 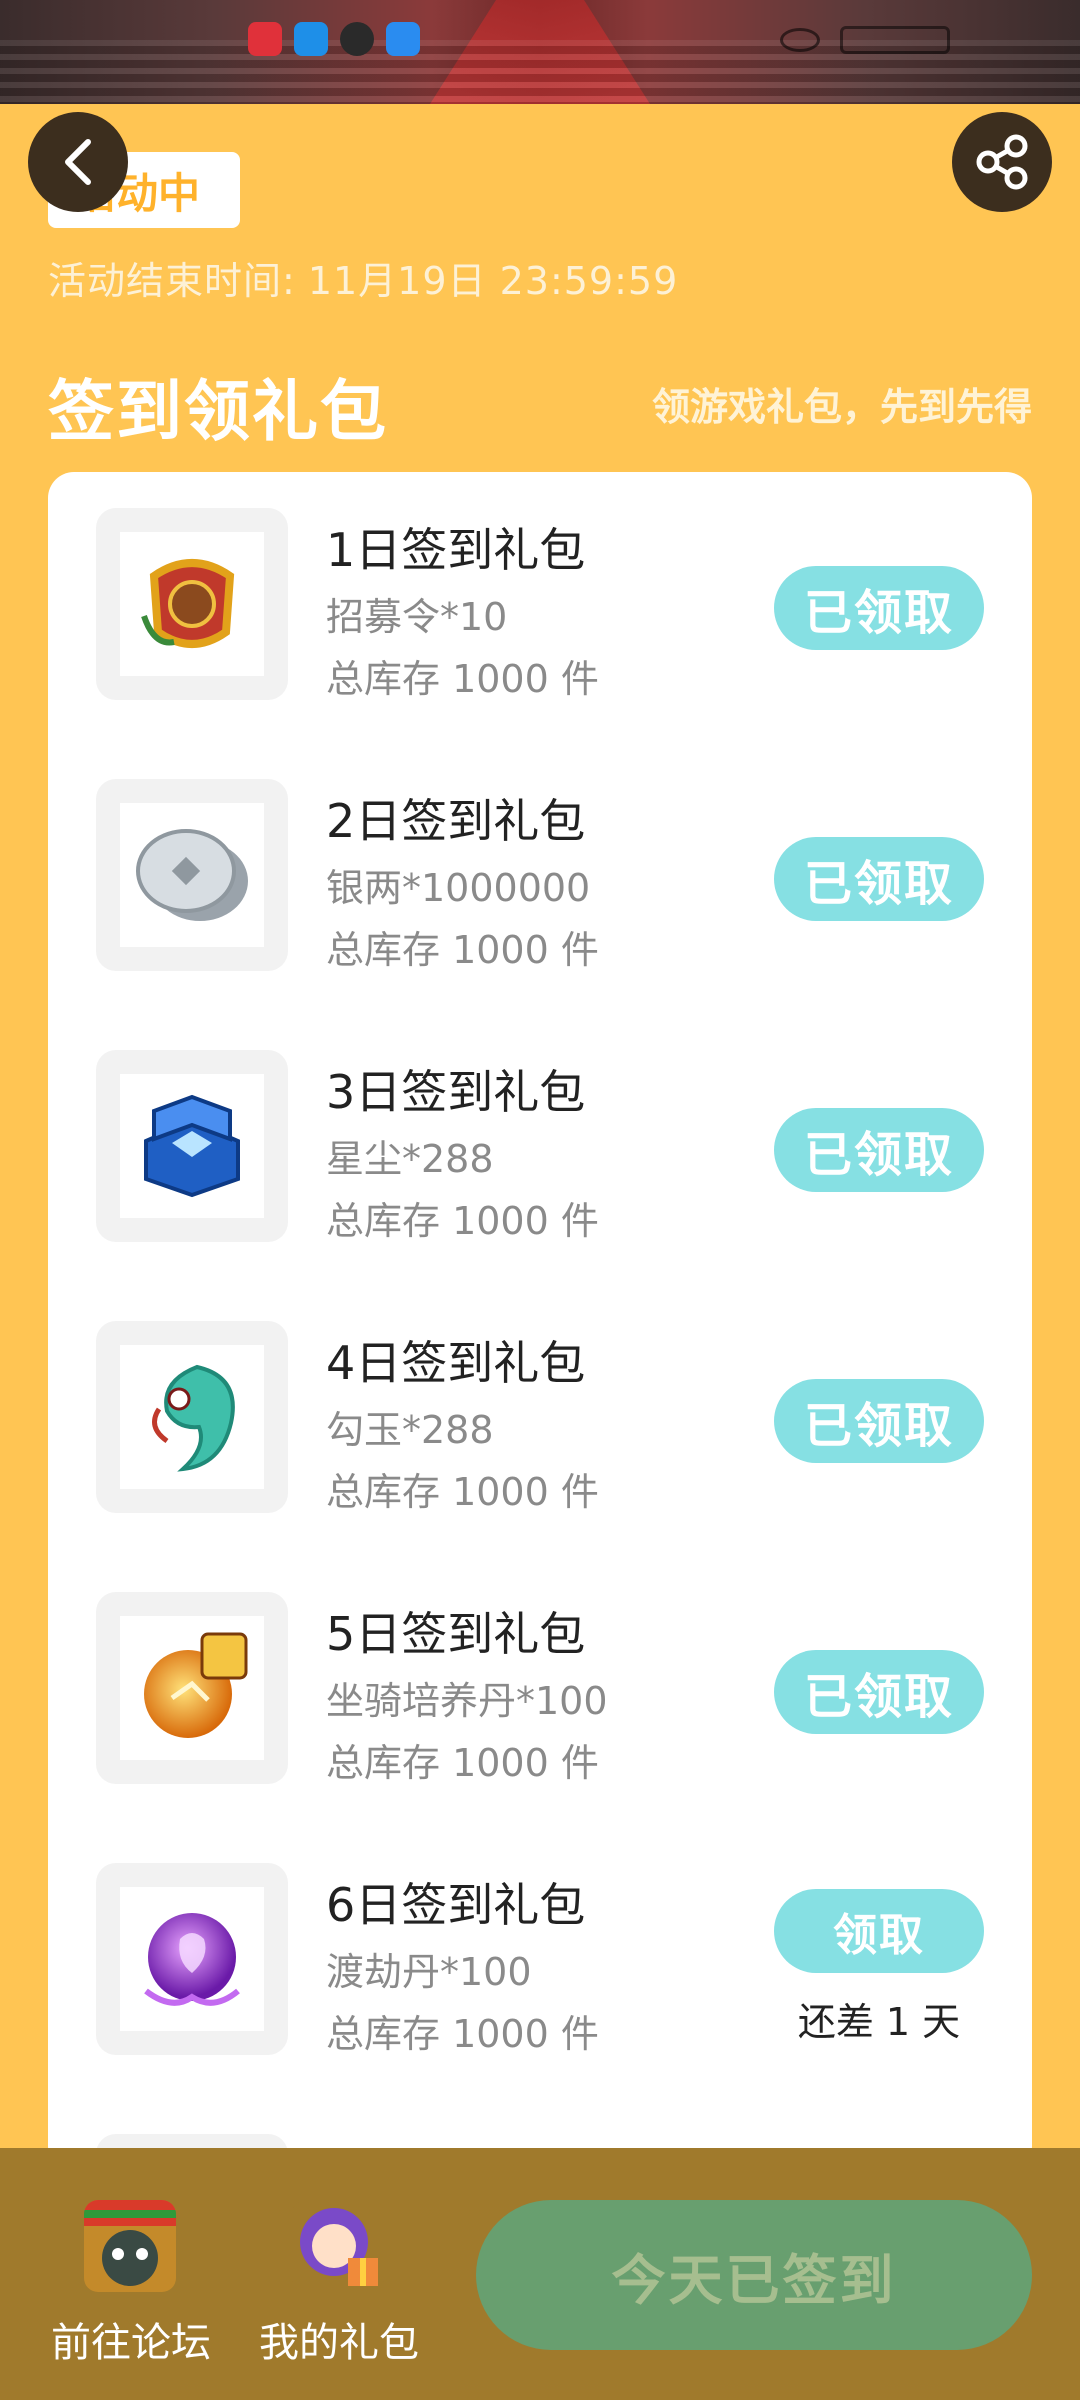 What do you see at coordinates (357, 39) in the screenshot?
I see `chat-app-icon` at bounding box center [357, 39].